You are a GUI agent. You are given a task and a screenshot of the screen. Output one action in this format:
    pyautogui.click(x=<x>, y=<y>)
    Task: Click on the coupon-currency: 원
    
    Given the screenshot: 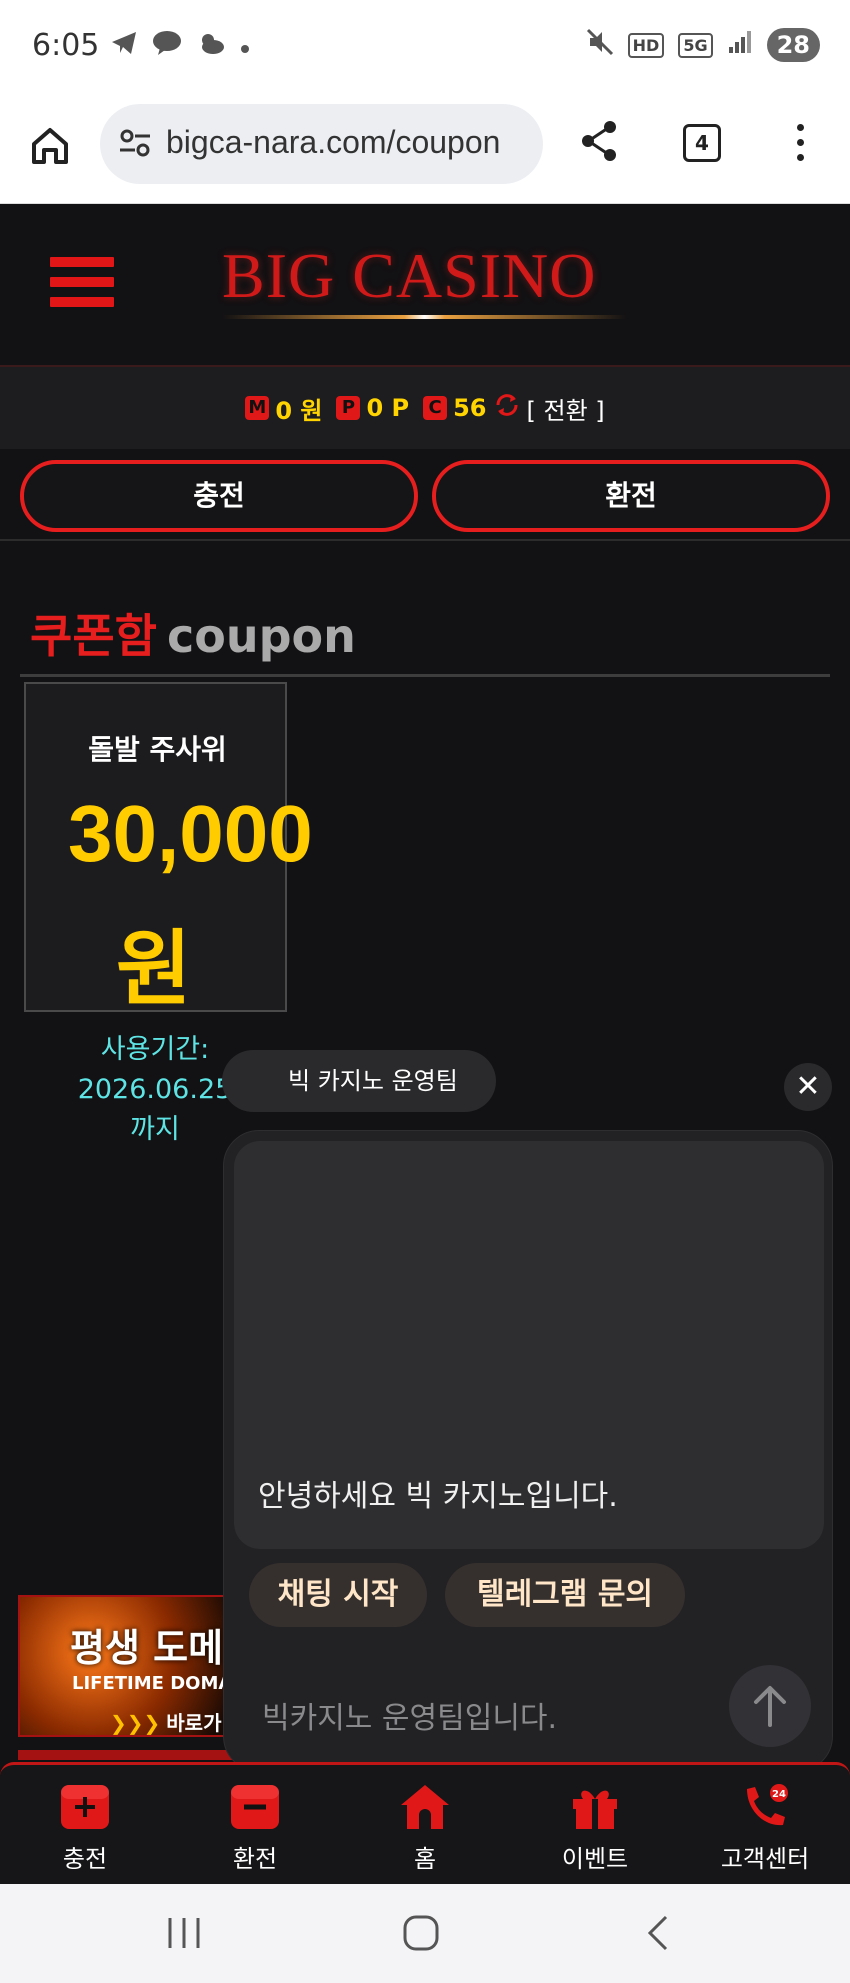 What is the action you would take?
    pyautogui.click(x=154, y=969)
    